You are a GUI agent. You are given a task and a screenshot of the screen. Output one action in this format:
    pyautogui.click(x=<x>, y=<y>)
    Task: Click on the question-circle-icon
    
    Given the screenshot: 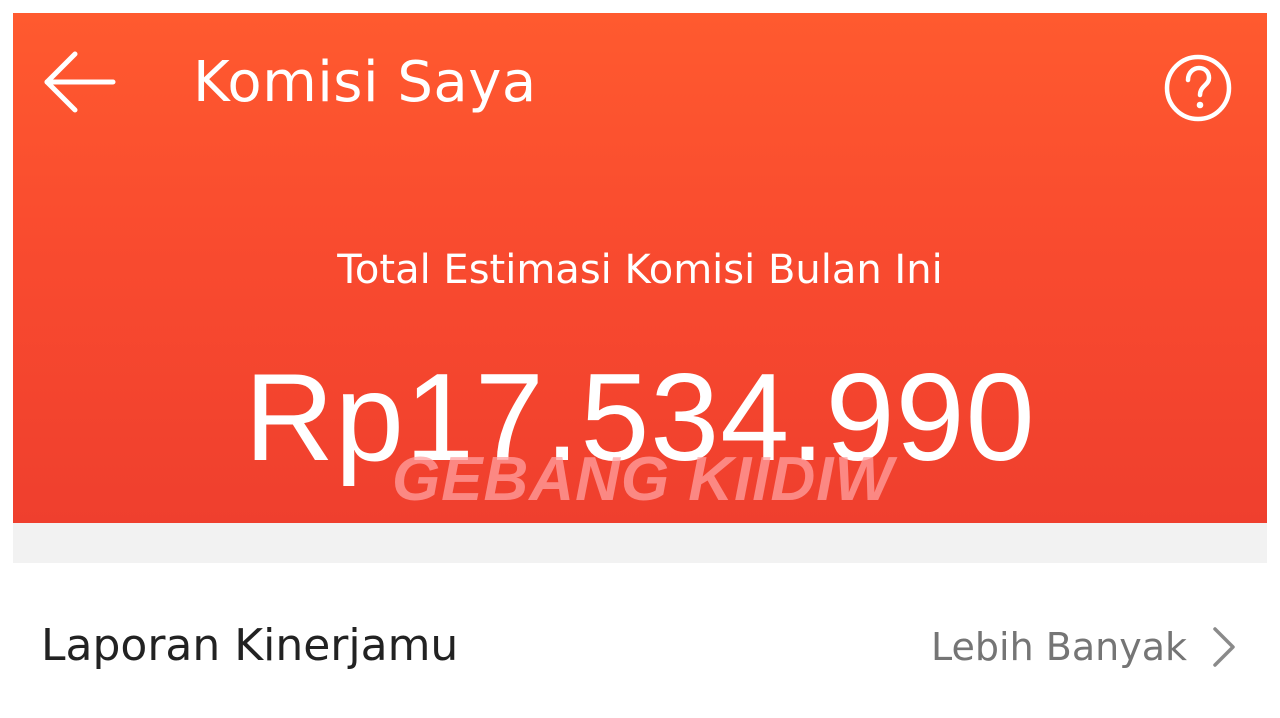 What is the action you would take?
    pyautogui.click(x=1198, y=88)
    